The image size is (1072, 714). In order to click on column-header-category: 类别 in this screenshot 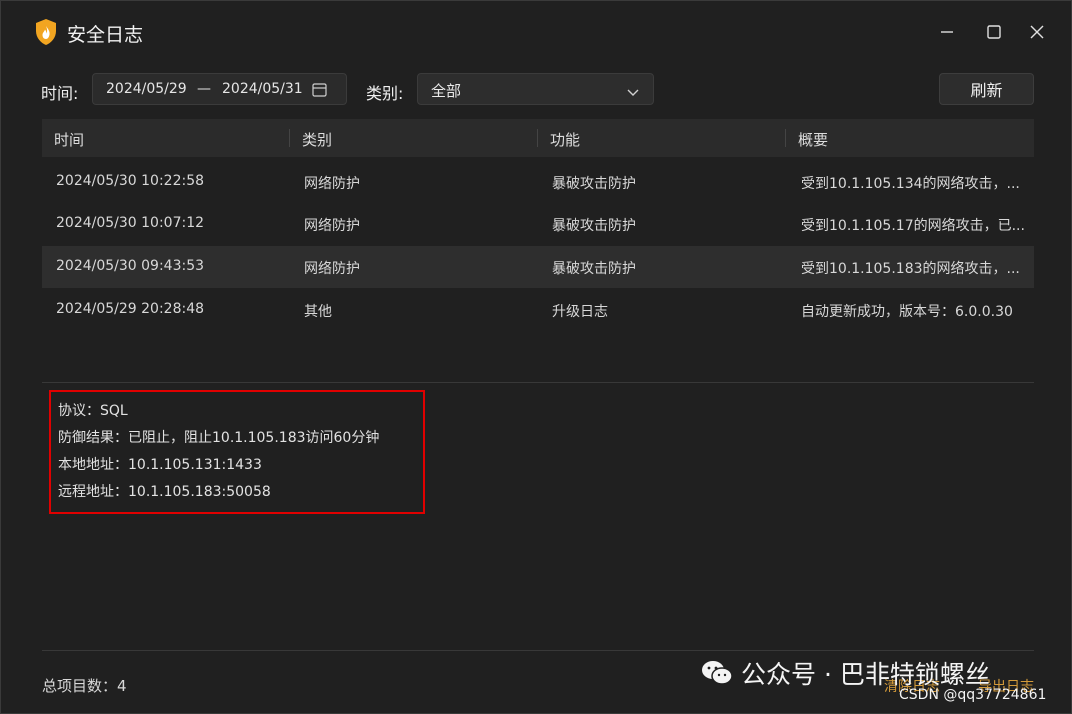, I will do `click(317, 139)`.